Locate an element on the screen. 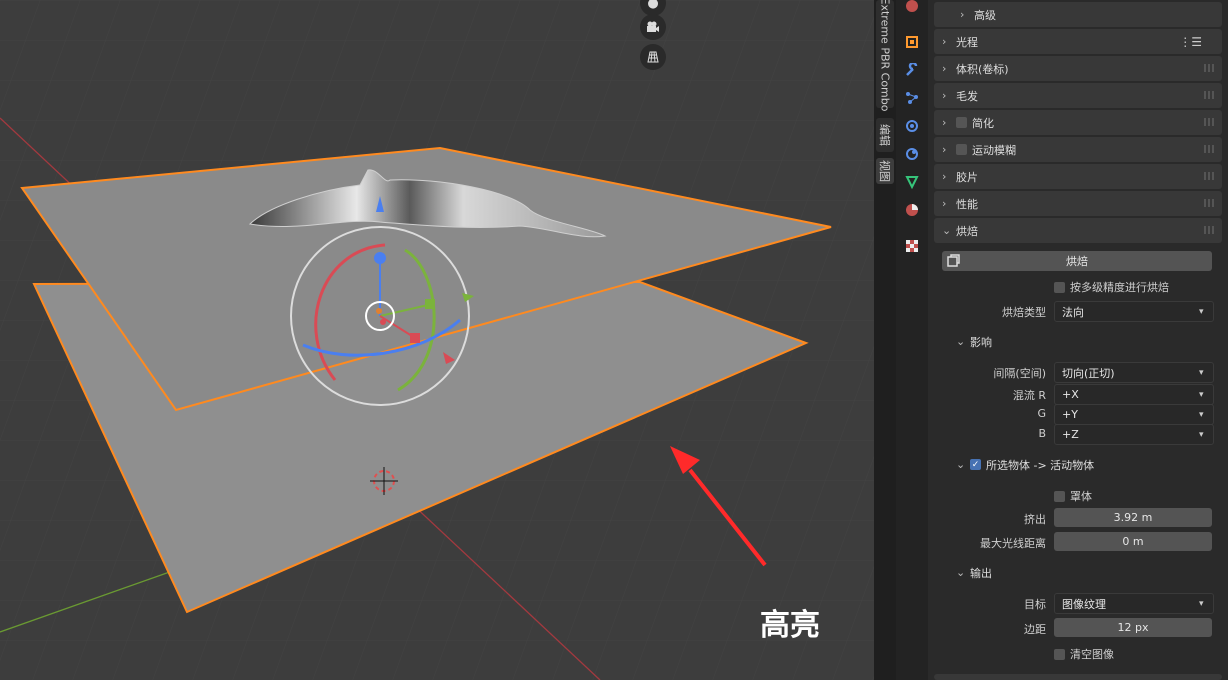  normal-space-dropdown: 切向(正切) ▾ is located at coordinates (1134, 372).